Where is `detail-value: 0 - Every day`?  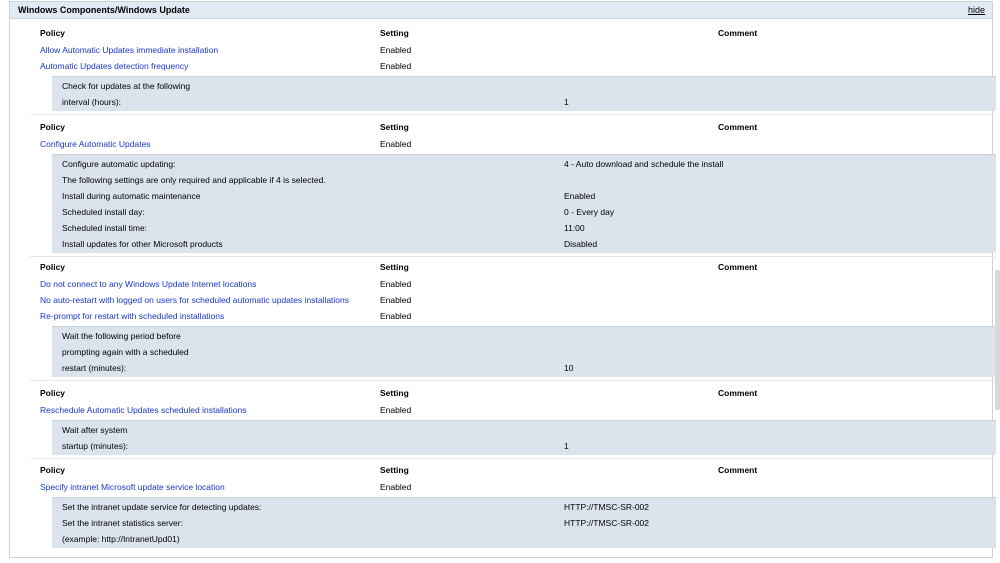 detail-value: 0 - Every day is located at coordinates (589, 212).